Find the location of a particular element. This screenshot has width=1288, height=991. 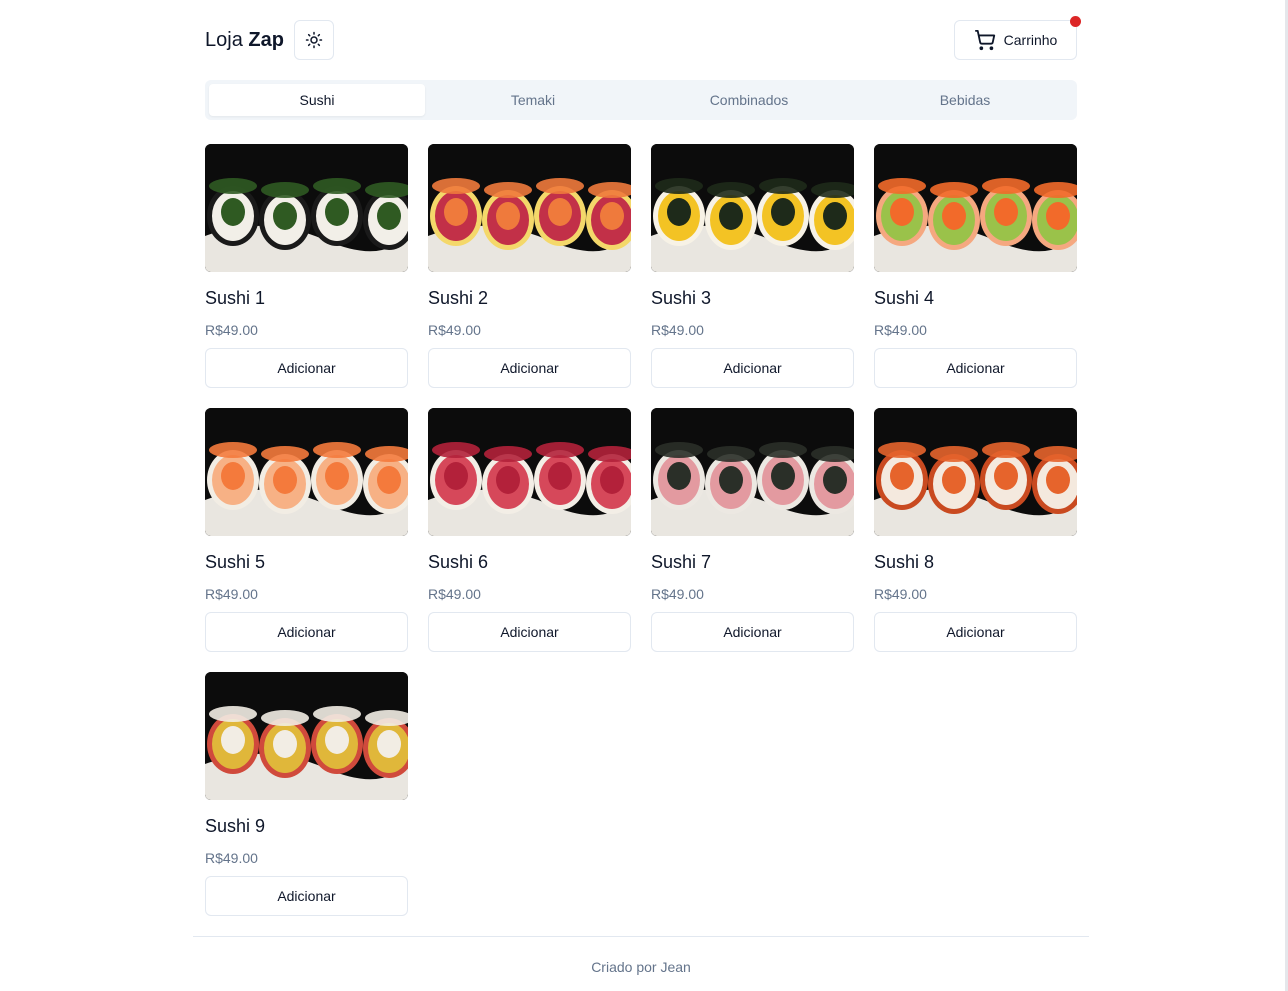

shopping-cart-icon is located at coordinates (984, 40).